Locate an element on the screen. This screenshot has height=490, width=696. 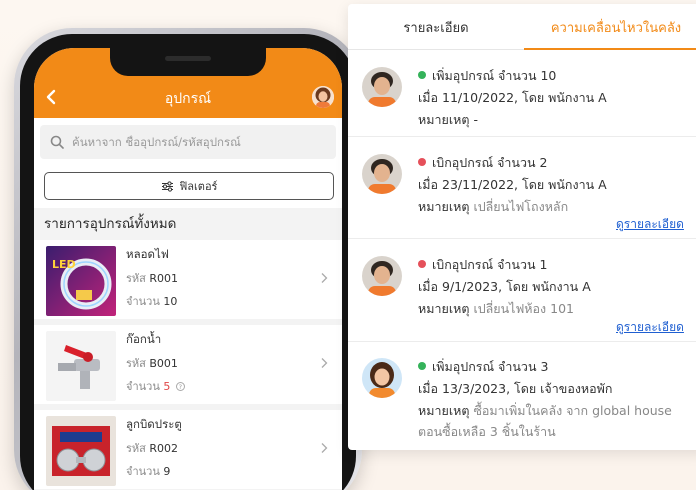
item-code: รหัส B001 is located at coordinates (152, 363).